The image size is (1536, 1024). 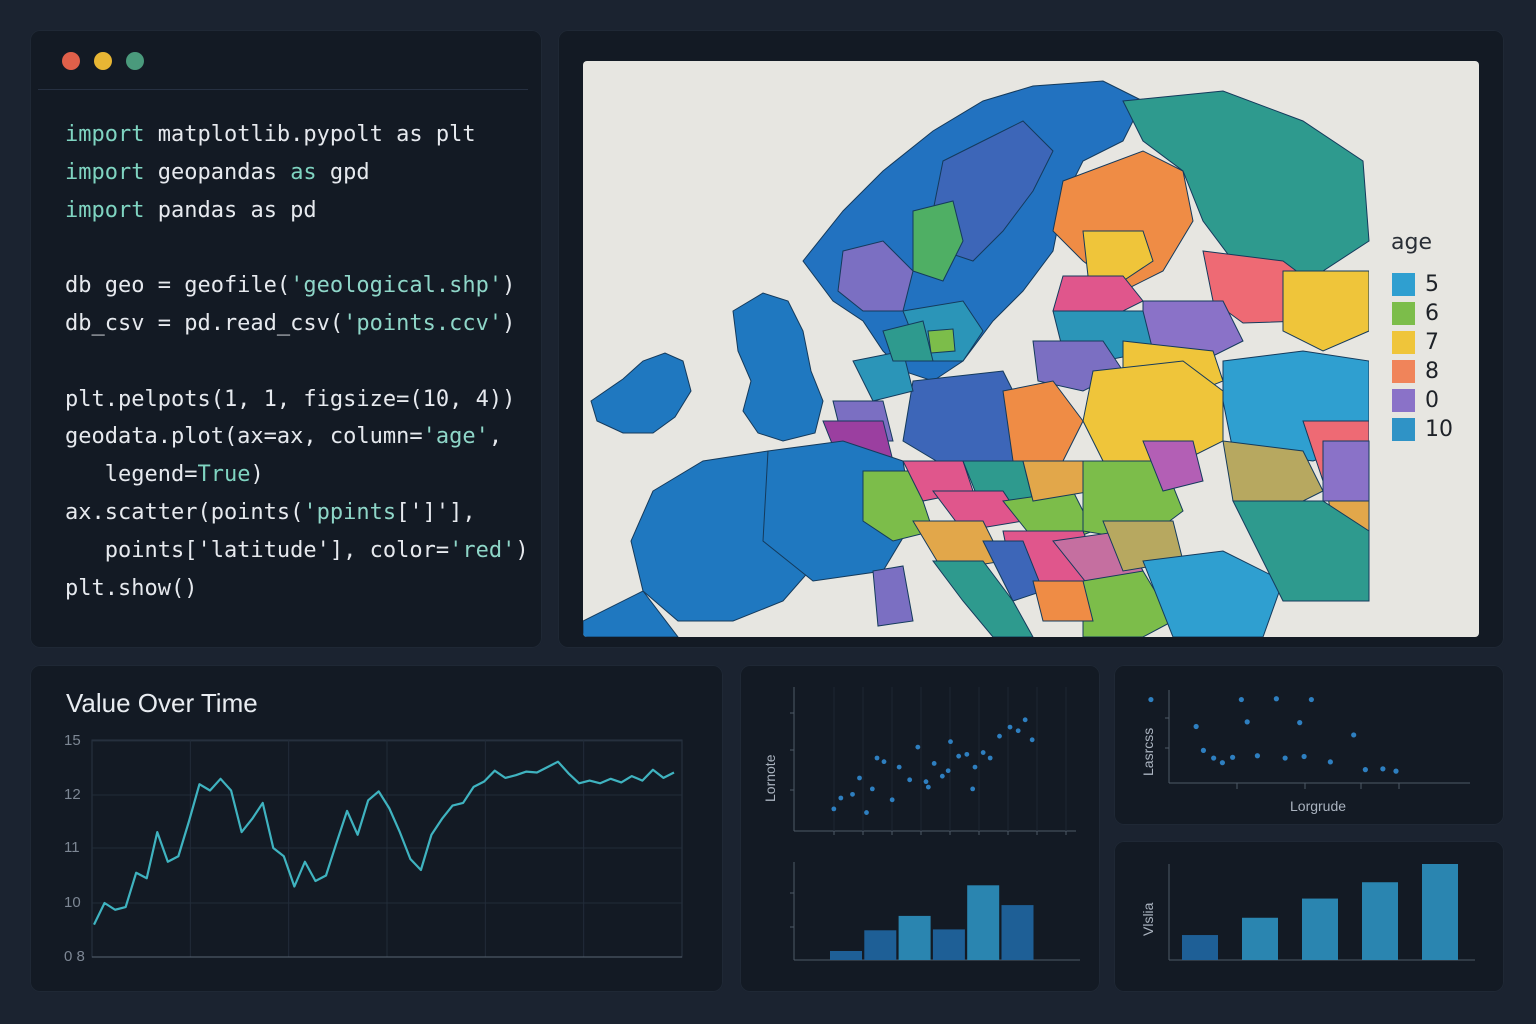 What do you see at coordinates (1432, 342) in the screenshot?
I see `legend-label: 7` at bounding box center [1432, 342].